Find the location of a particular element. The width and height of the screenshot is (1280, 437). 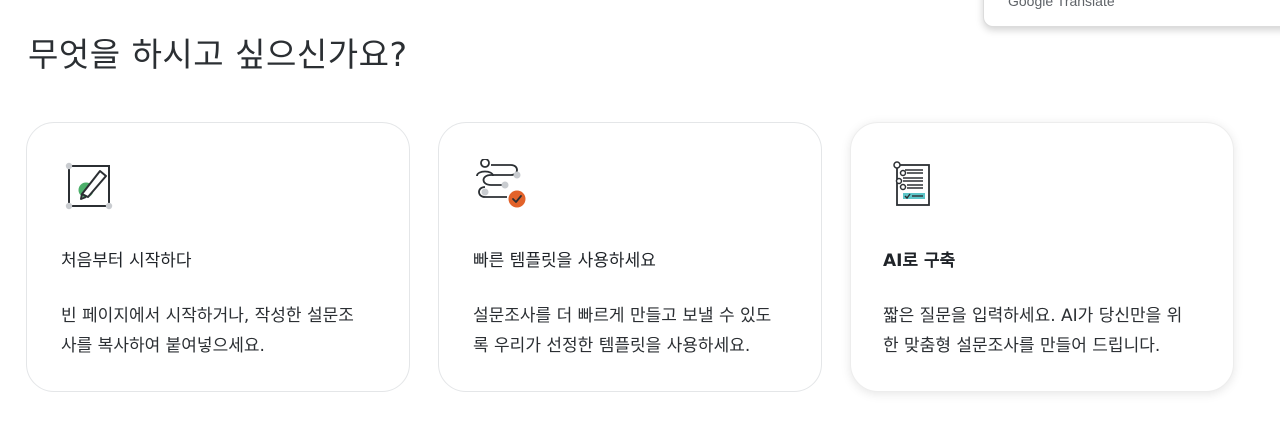

google-translate-popup: Google Translate is located at coordinates (1131, 13).